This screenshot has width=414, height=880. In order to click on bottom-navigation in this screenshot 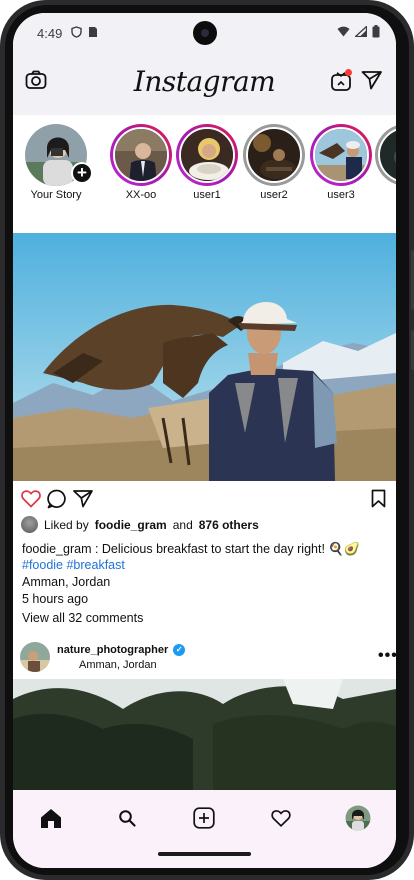, I will do `click(204, 829)`.